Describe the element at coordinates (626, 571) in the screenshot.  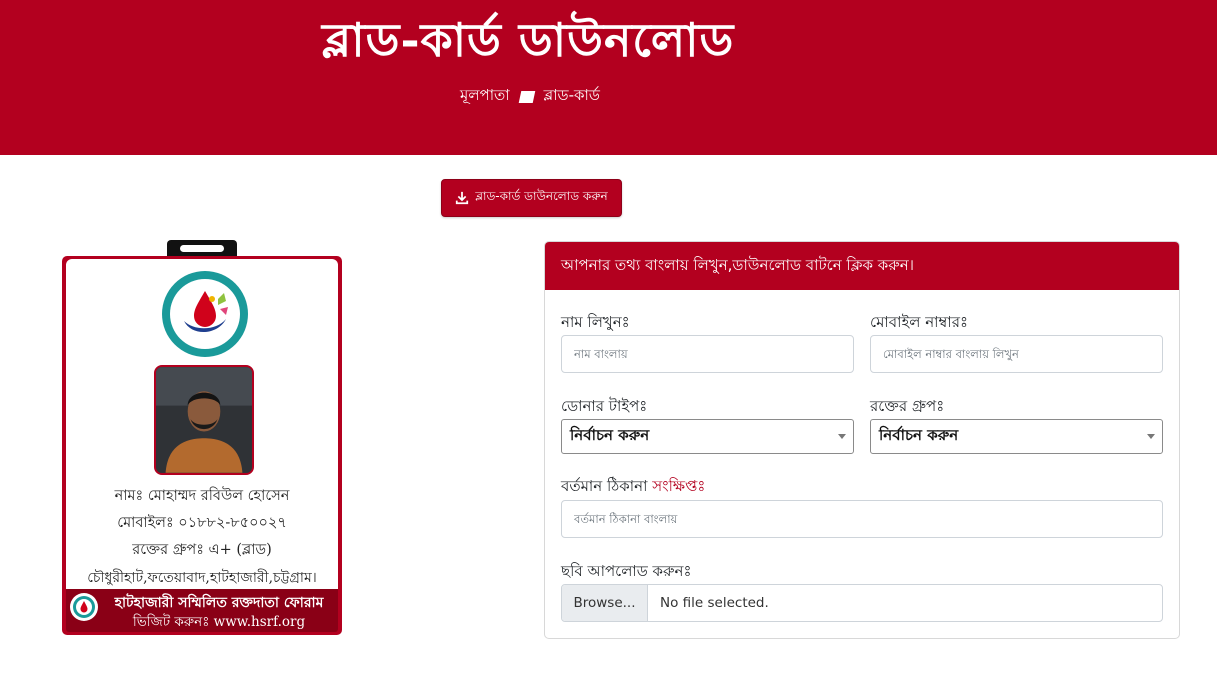
I see `photo-upload-label: ছবি আপলোড করুনঃ` at that location.